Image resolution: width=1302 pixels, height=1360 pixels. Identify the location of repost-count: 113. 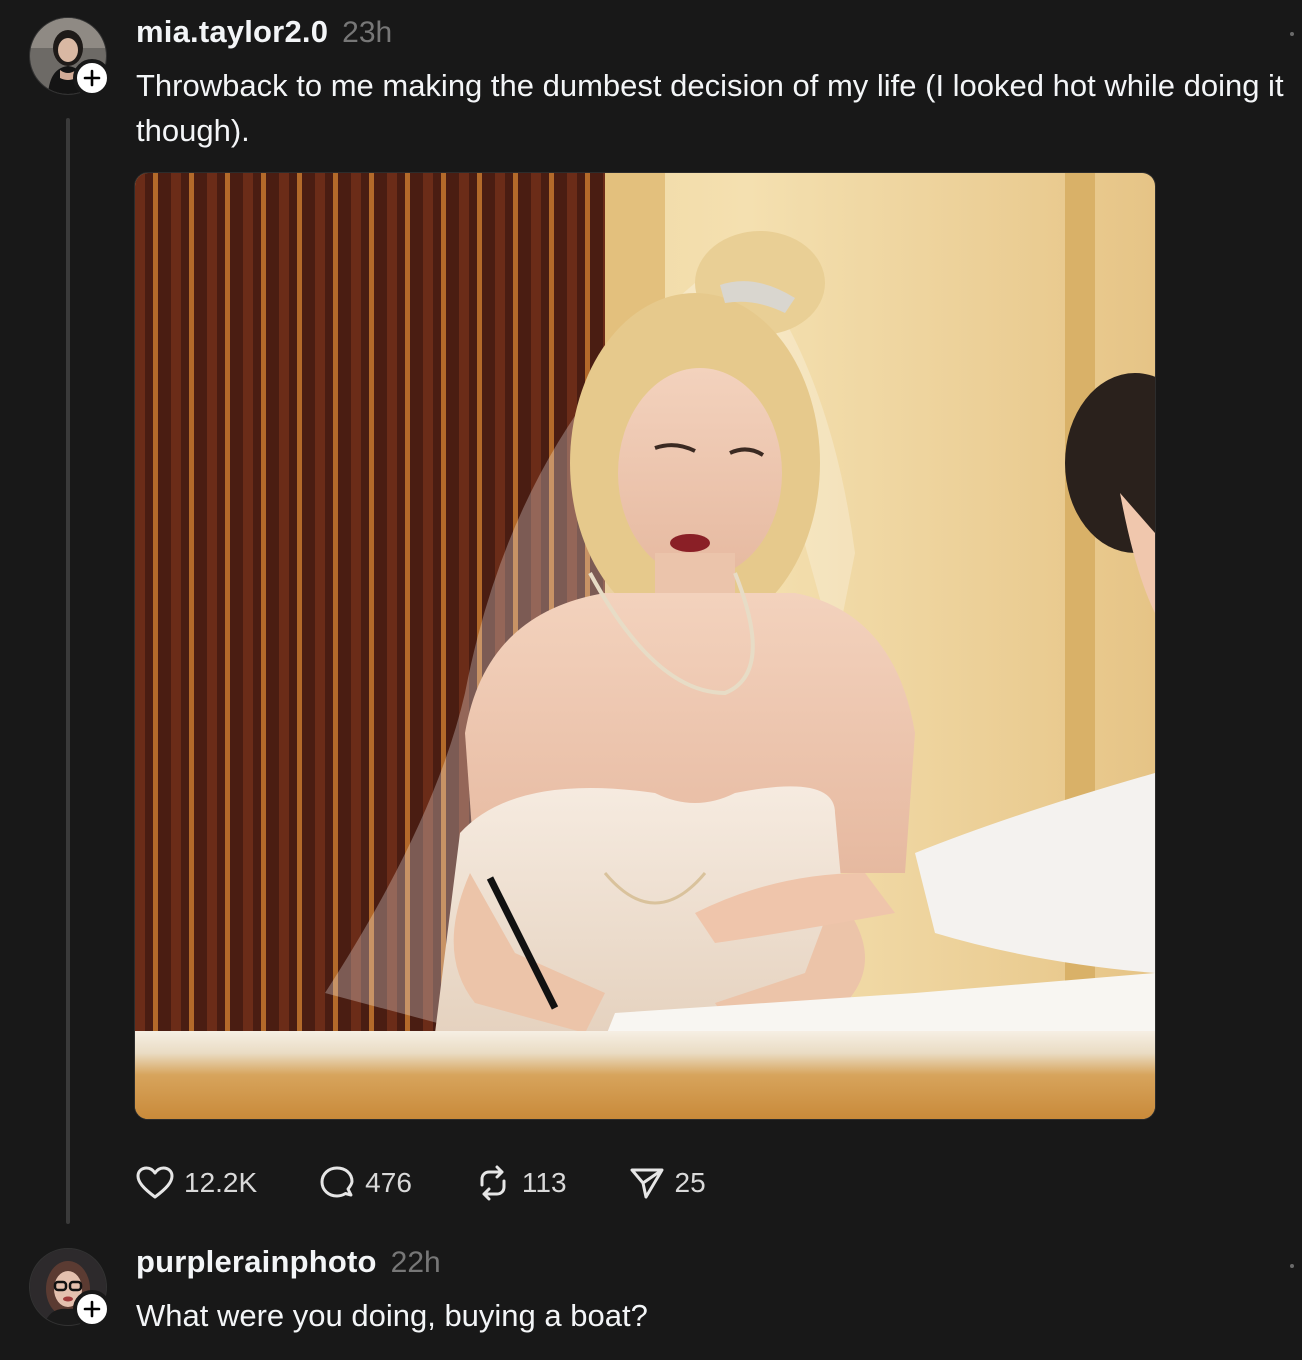
(544, 1182).